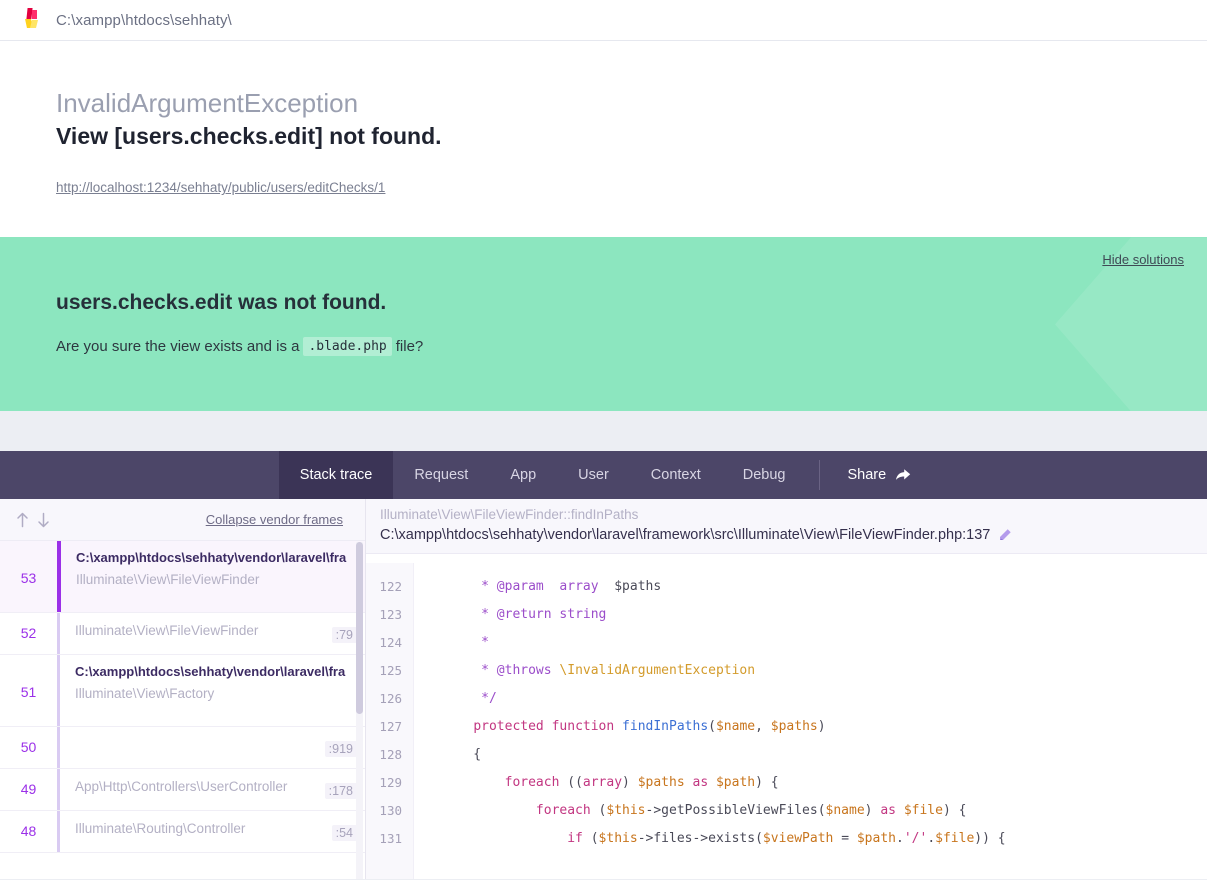 Image resolution: width=1207 pixels, height=880 pixels. What do you see at coordinates (469, 699) in the screenshot?
I see `code-token: */` at bounding box center [469, 699].